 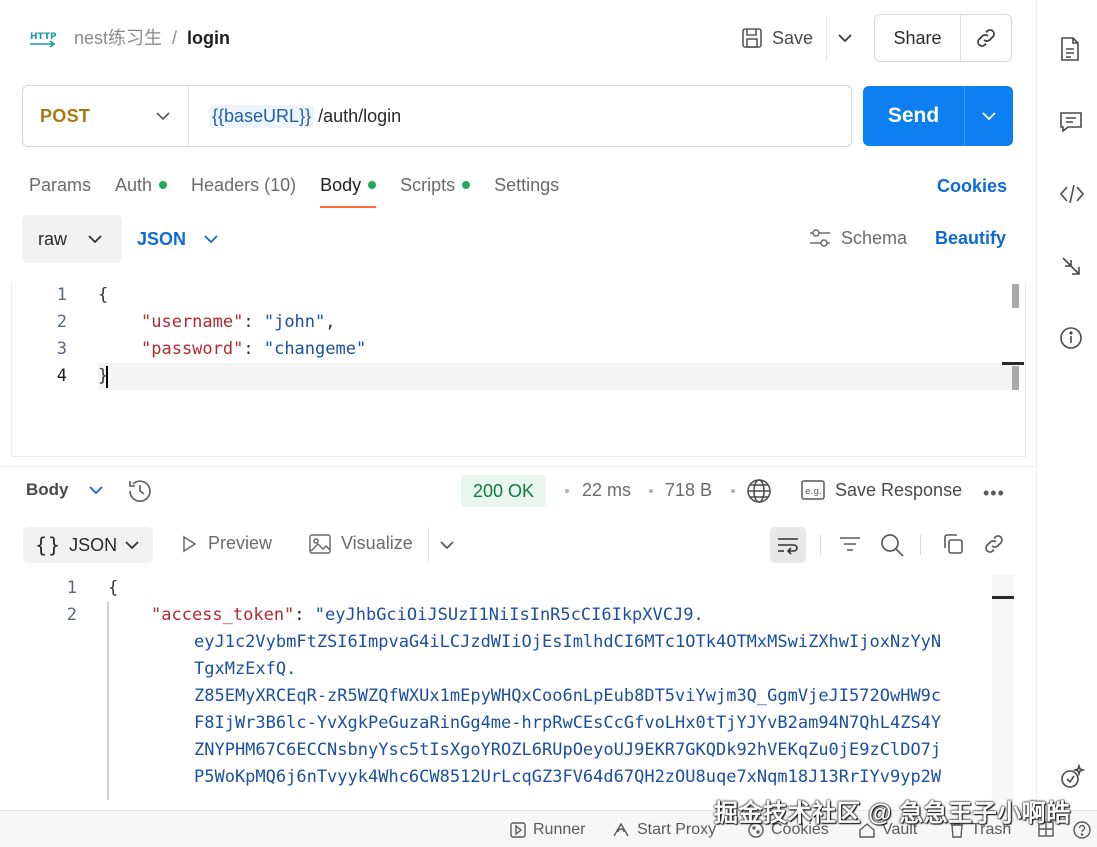 What do you see at coordinates (970, 238) in the screenshot?
I see `beautify-button: Beautify` at bounding box center [970, 238].